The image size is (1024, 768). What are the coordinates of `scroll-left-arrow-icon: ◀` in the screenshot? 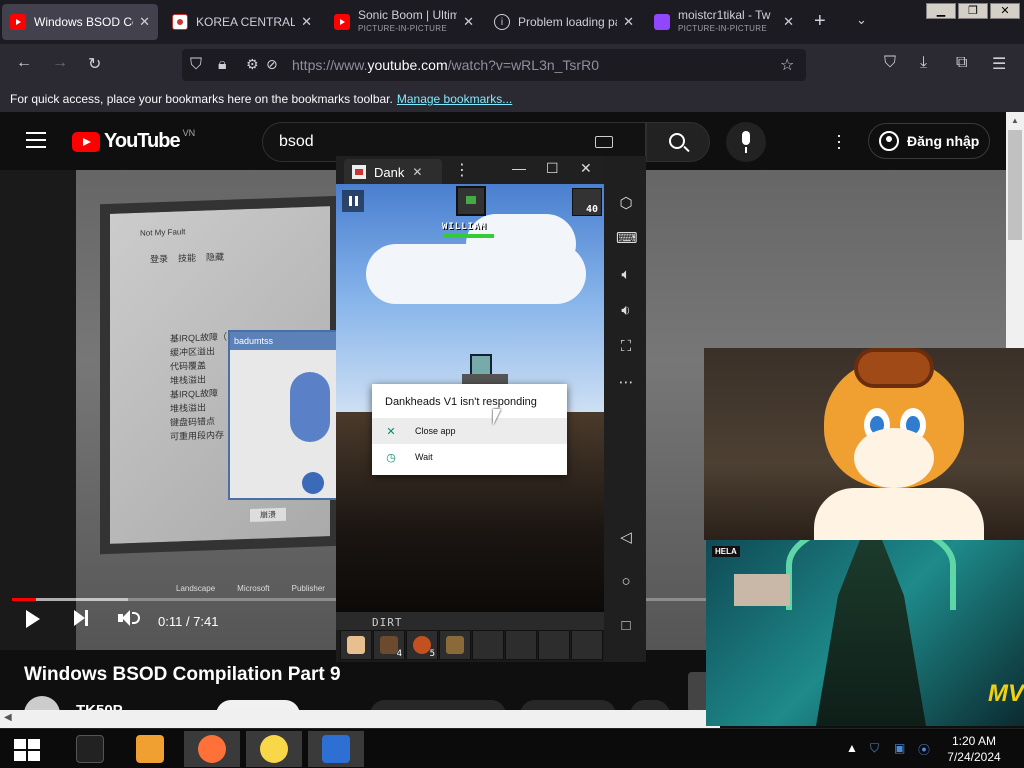 It's located at (8, 717).